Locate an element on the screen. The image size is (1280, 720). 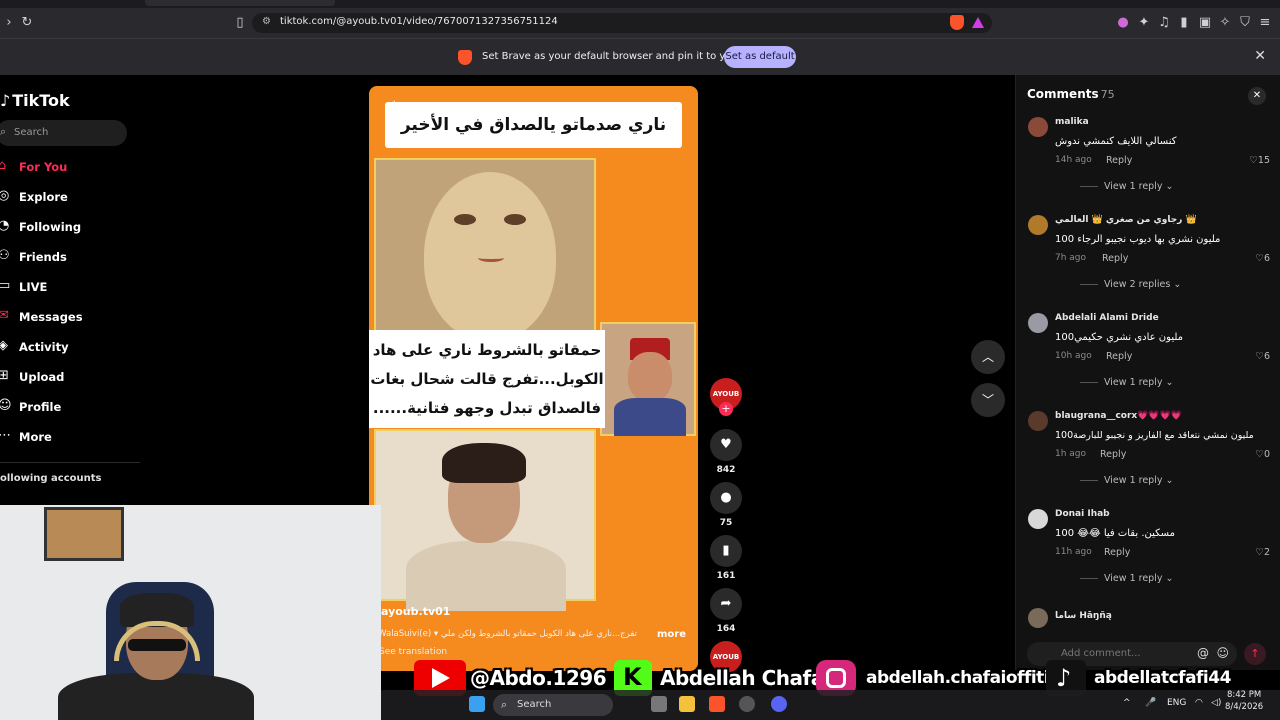
search-icon: ⌕ is located at coordinates (3, 131).